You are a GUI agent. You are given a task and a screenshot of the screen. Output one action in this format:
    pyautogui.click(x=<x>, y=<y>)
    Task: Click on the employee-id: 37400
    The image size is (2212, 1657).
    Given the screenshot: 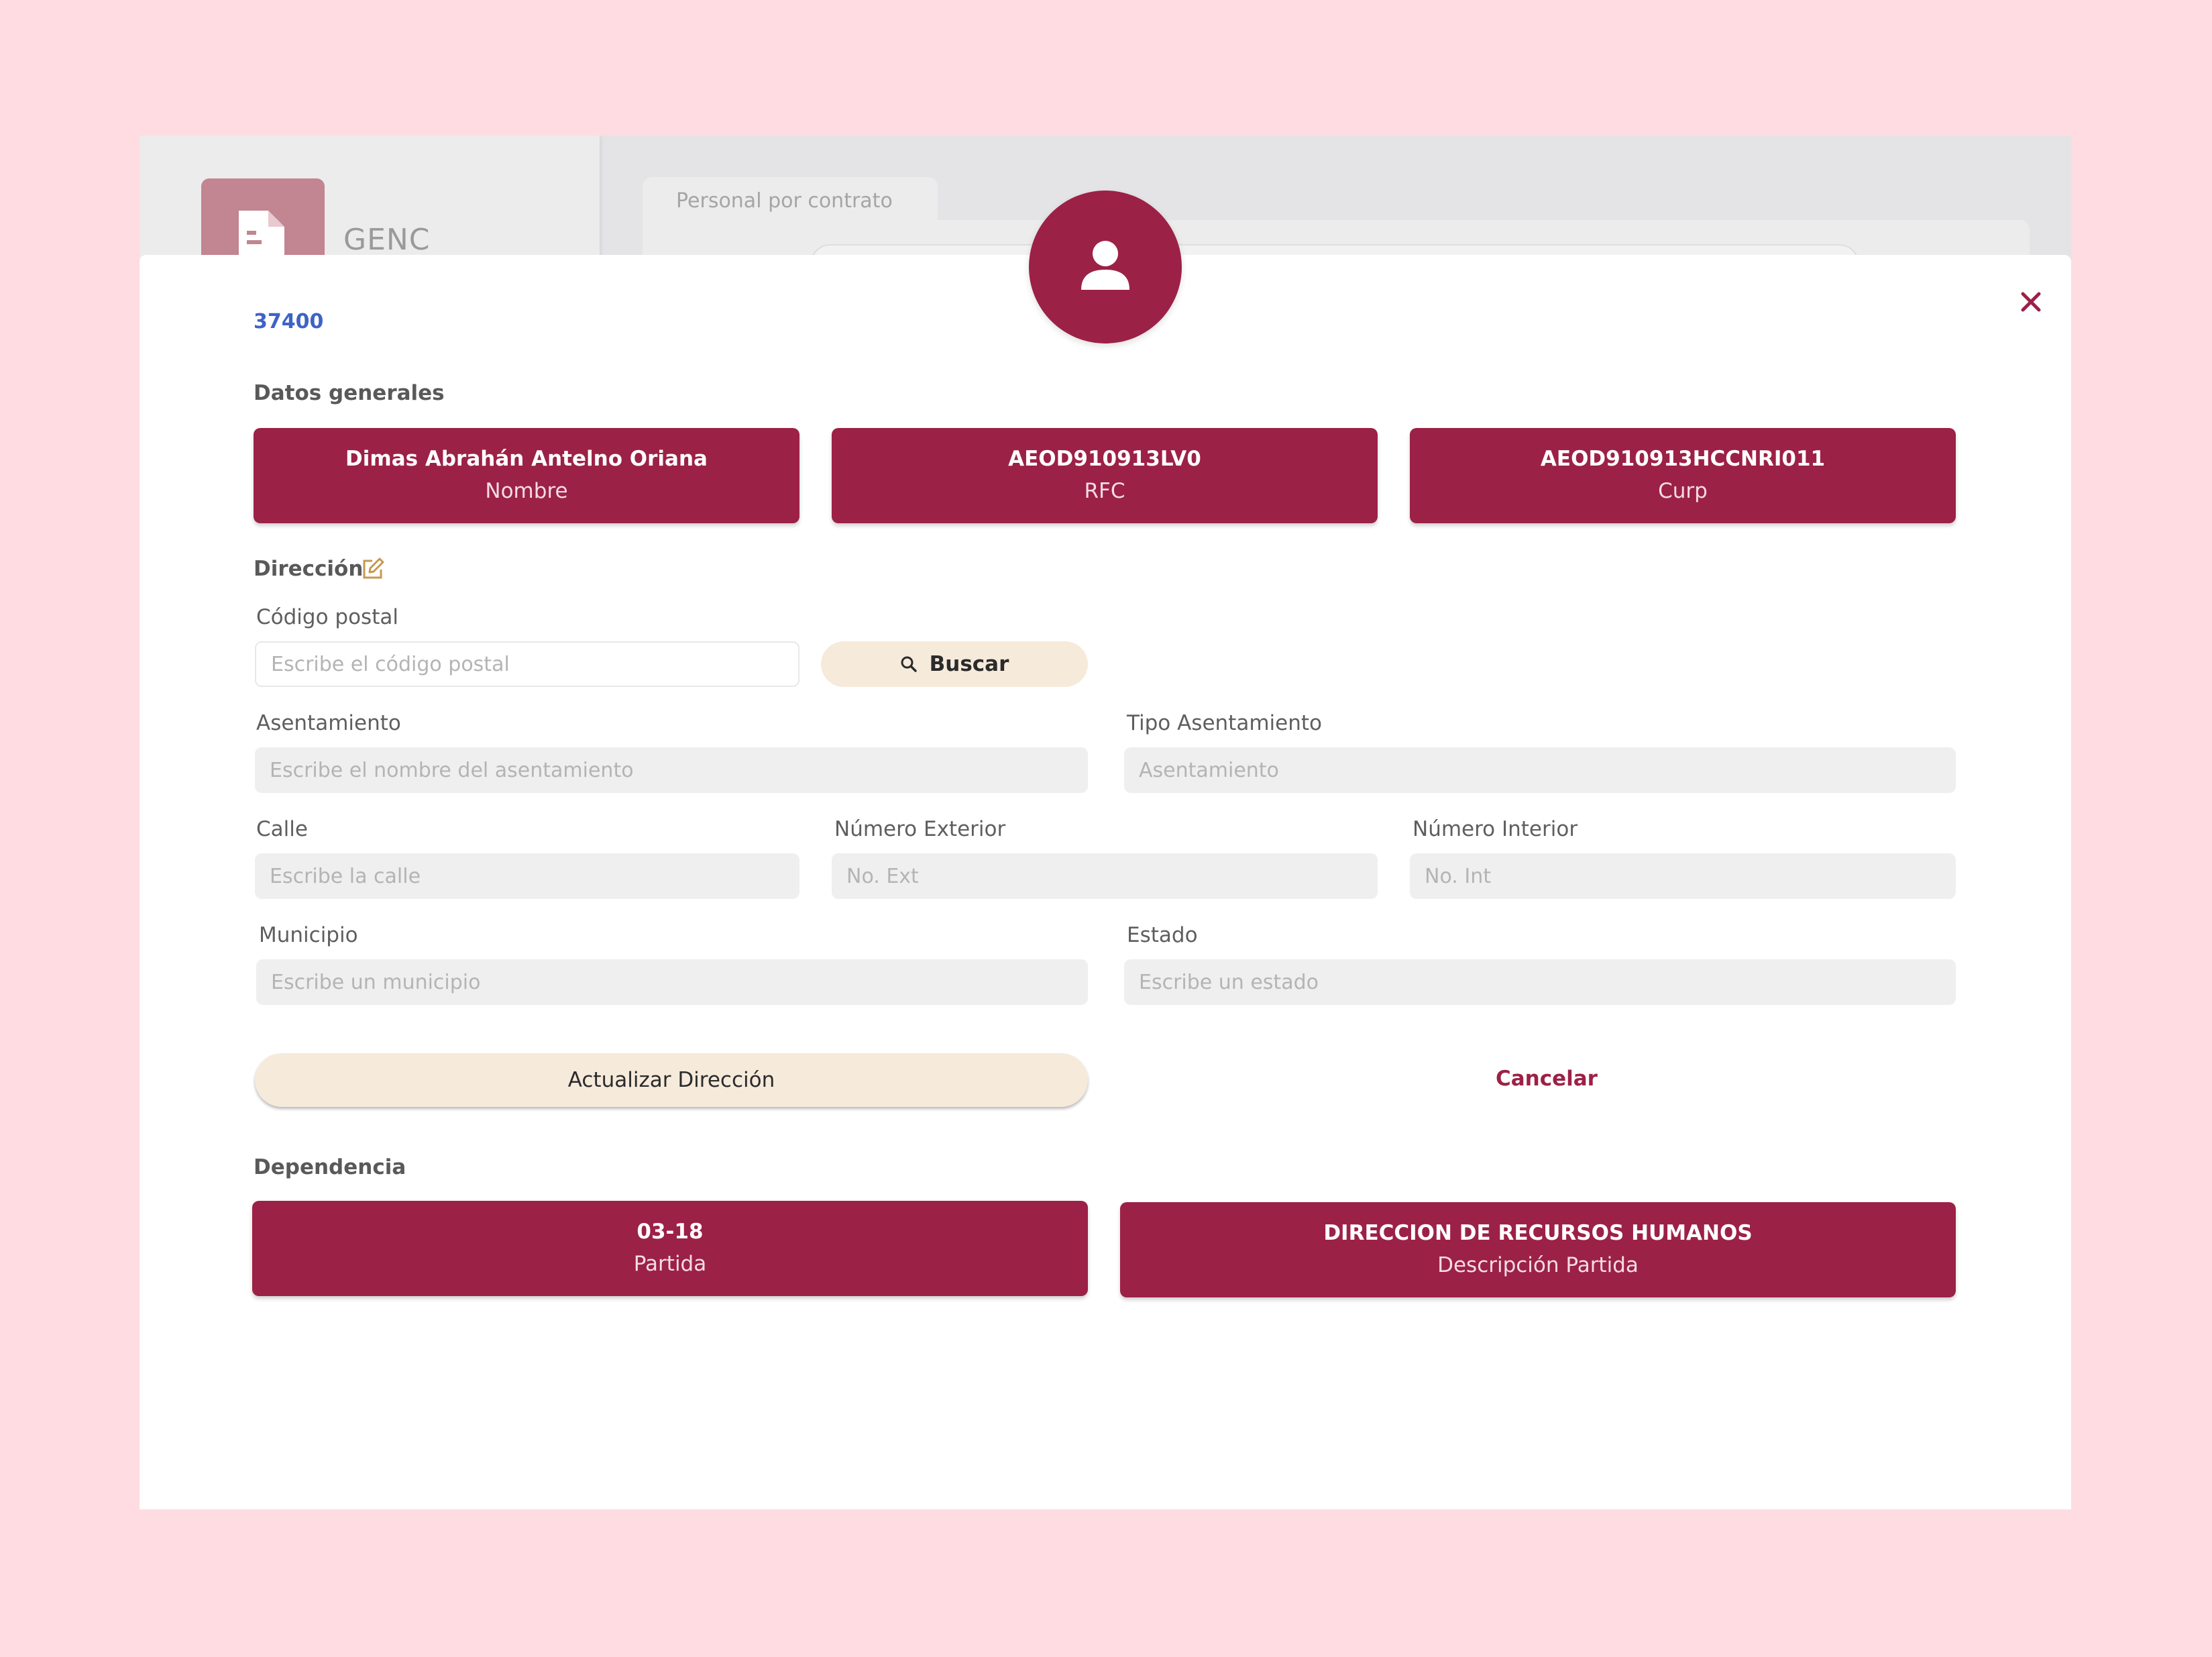 What is the action you would take?
    pyautogui.click(x=289, y=322)
    